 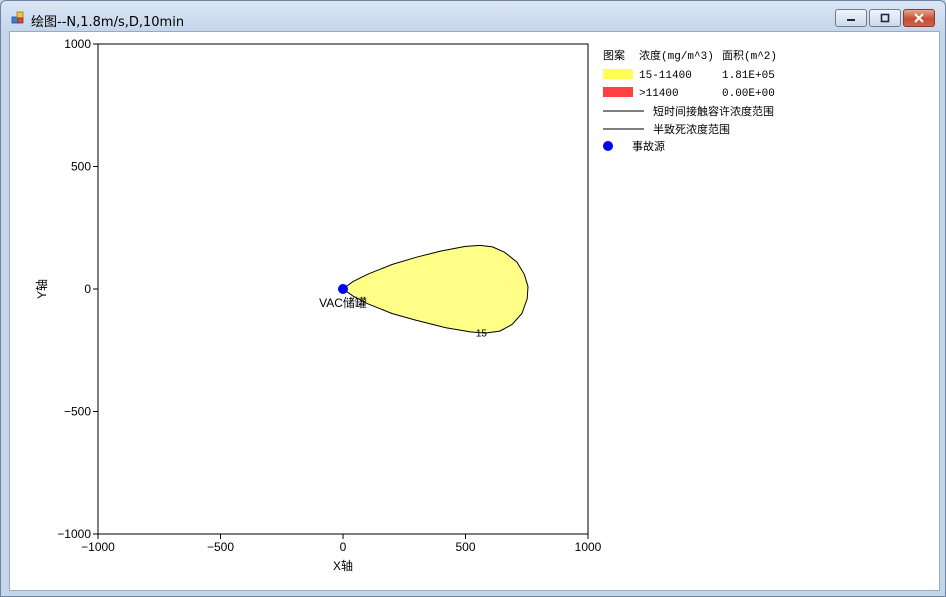 I want to click on legend-source-label: 事故源, so click(x=648, y=146).